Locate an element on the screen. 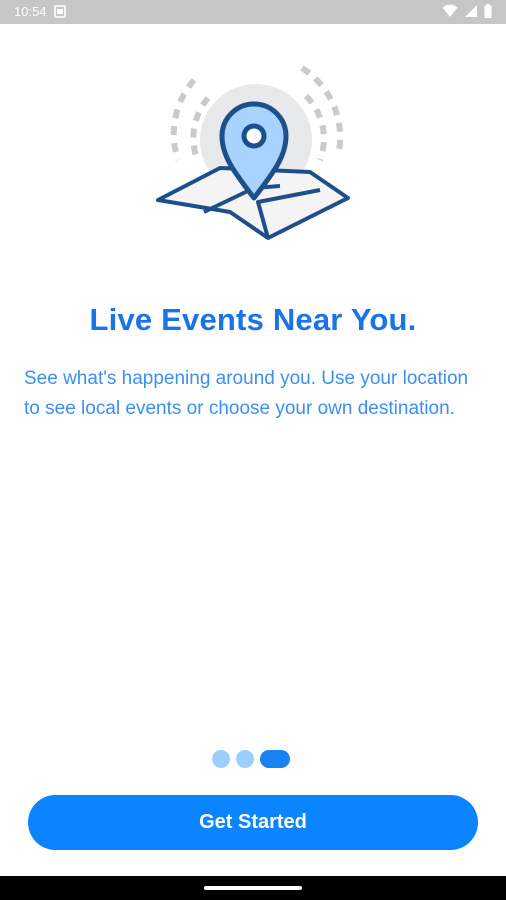  page-dot-3-active is located at coordinates (275, 759).